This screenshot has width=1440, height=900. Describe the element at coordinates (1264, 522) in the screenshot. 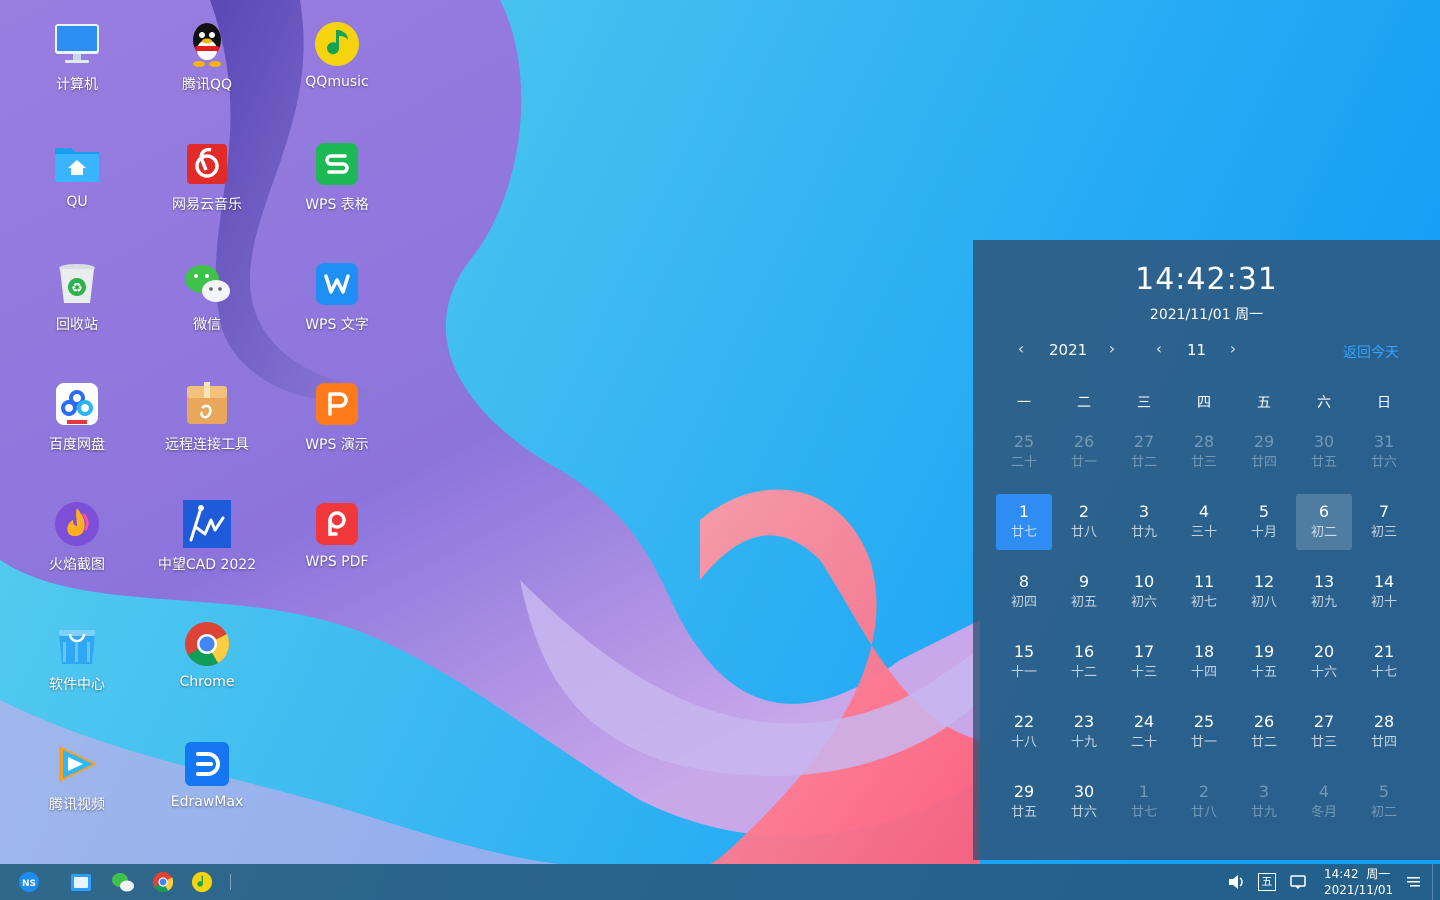

I see `calendar-day: 5 十月` at that location.